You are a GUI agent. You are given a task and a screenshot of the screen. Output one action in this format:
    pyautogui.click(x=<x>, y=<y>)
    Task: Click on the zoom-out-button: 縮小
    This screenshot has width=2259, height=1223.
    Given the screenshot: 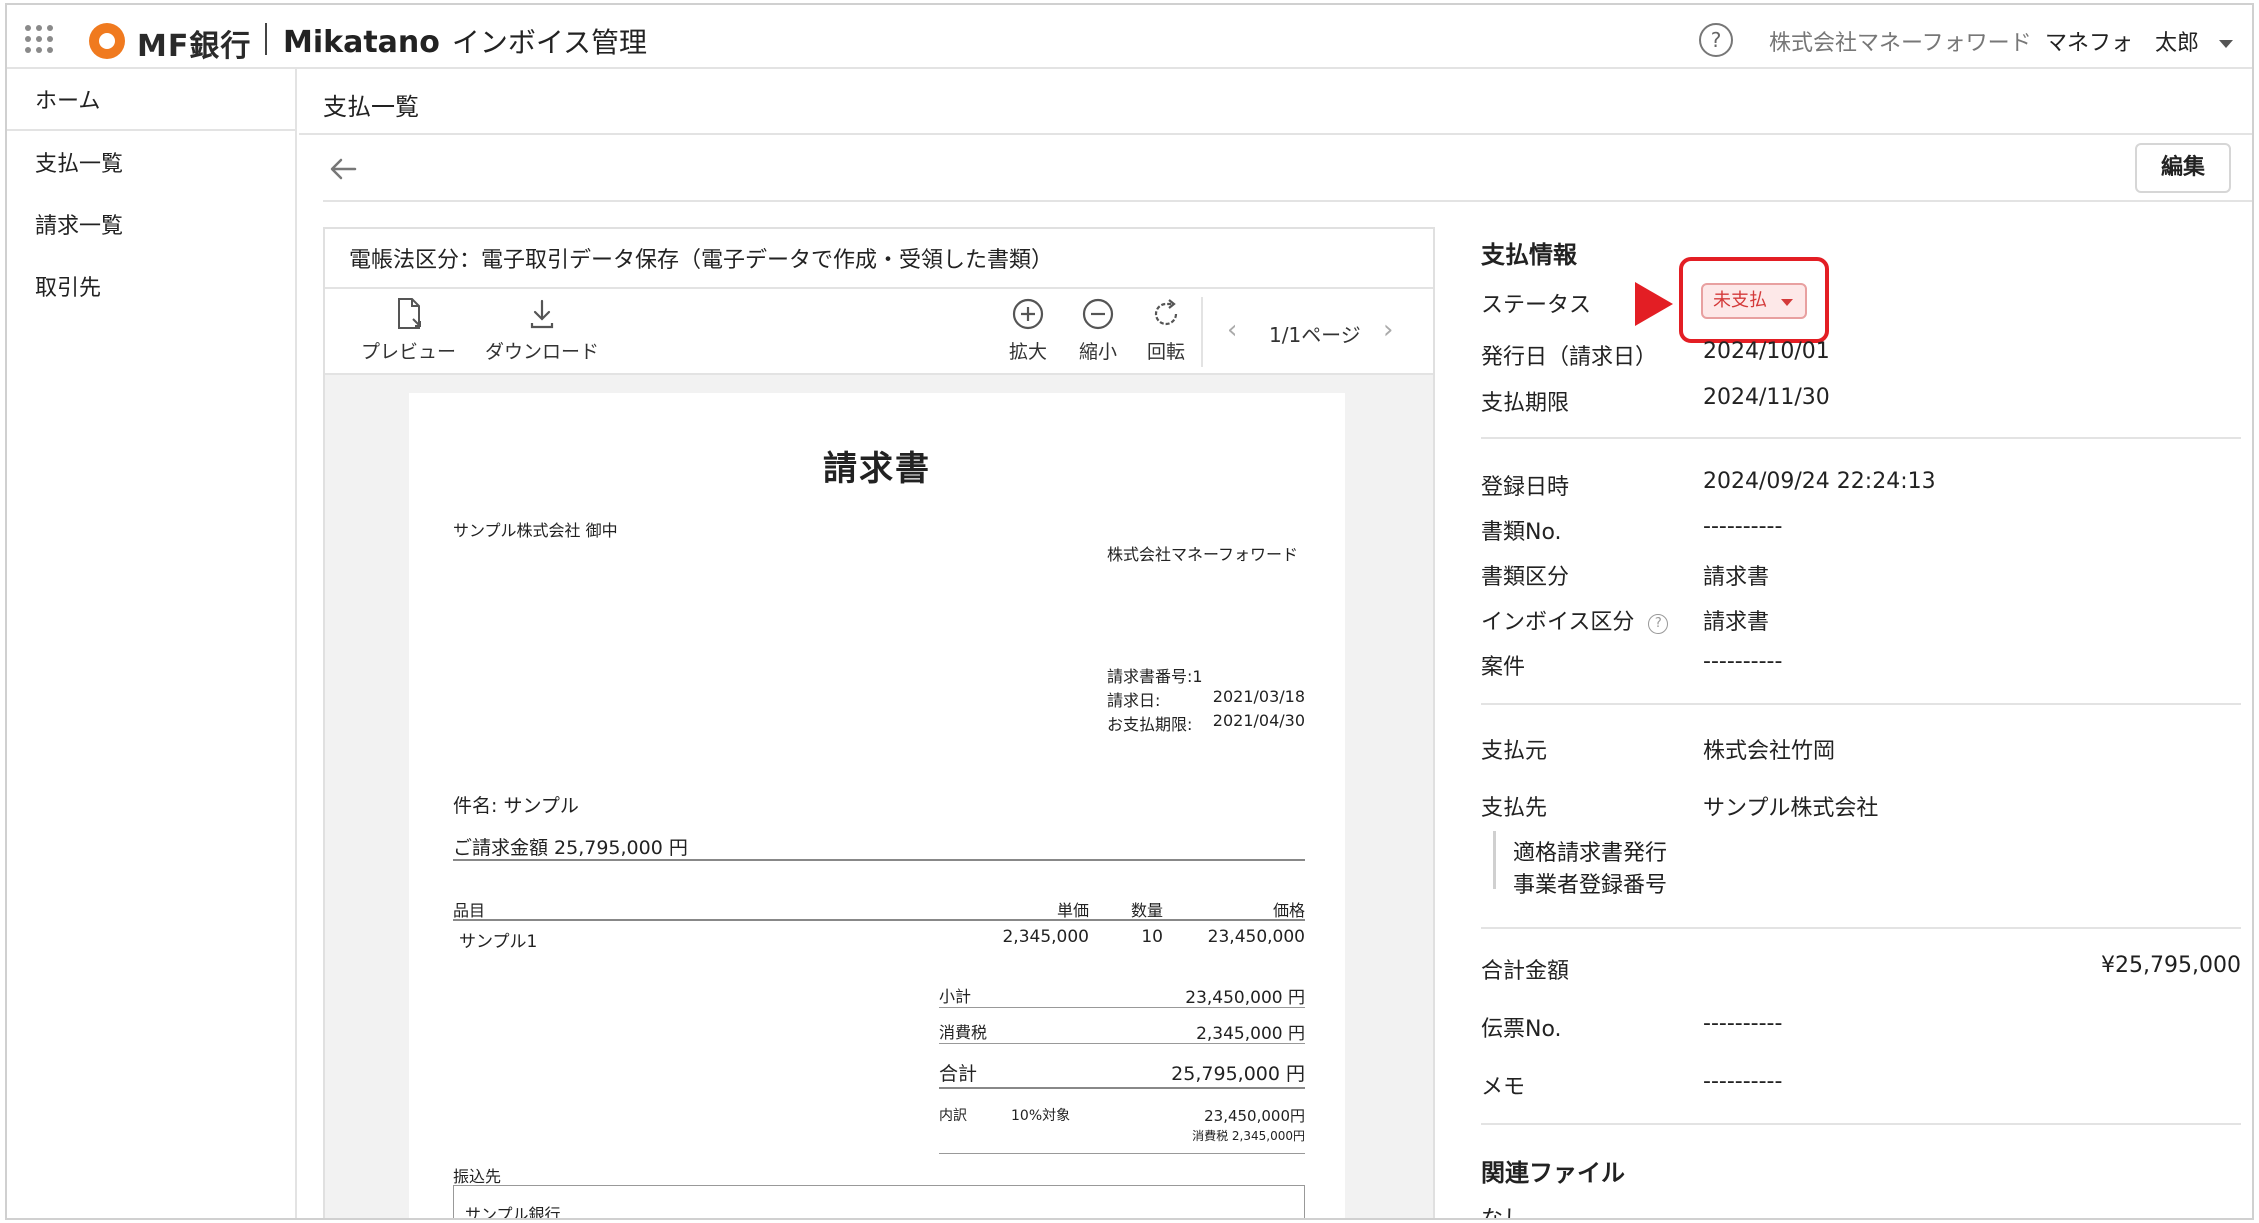 What is the action you would take?
    pyautogui.click(x=1098, y=330)
    